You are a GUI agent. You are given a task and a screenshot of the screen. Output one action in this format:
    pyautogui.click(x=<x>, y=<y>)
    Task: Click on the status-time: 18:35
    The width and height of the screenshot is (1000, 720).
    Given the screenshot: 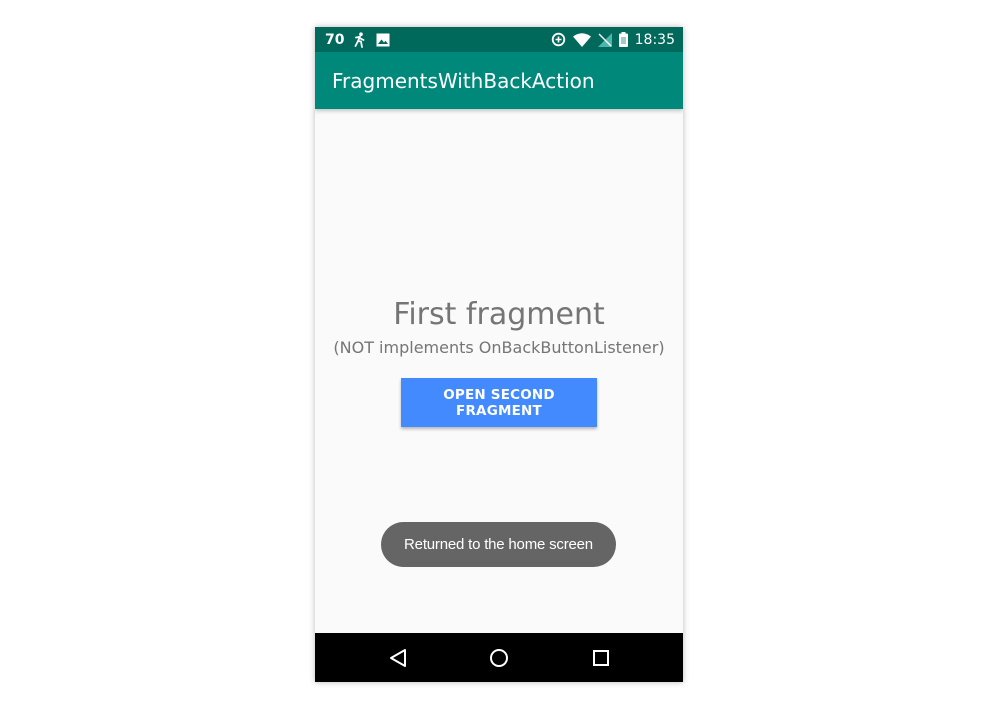 What is the action you would take?
    pyautogui.click(x=654, y=39)
    